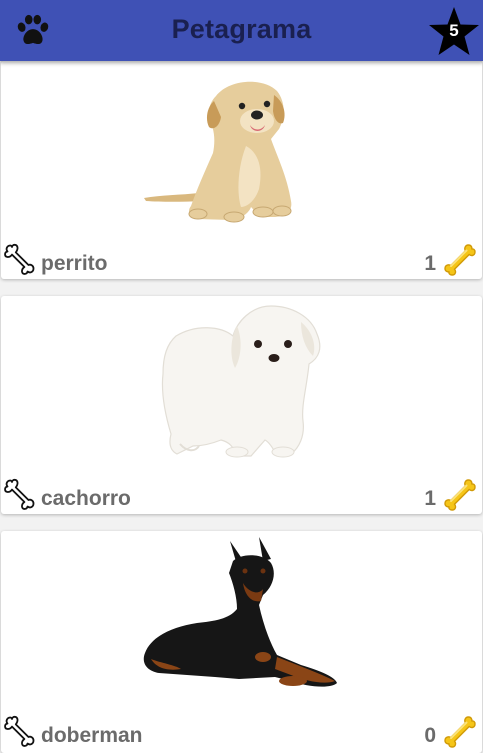 The image size is (483, 753). I want to click on favorites-count-badge: 5, so click(454, 30).